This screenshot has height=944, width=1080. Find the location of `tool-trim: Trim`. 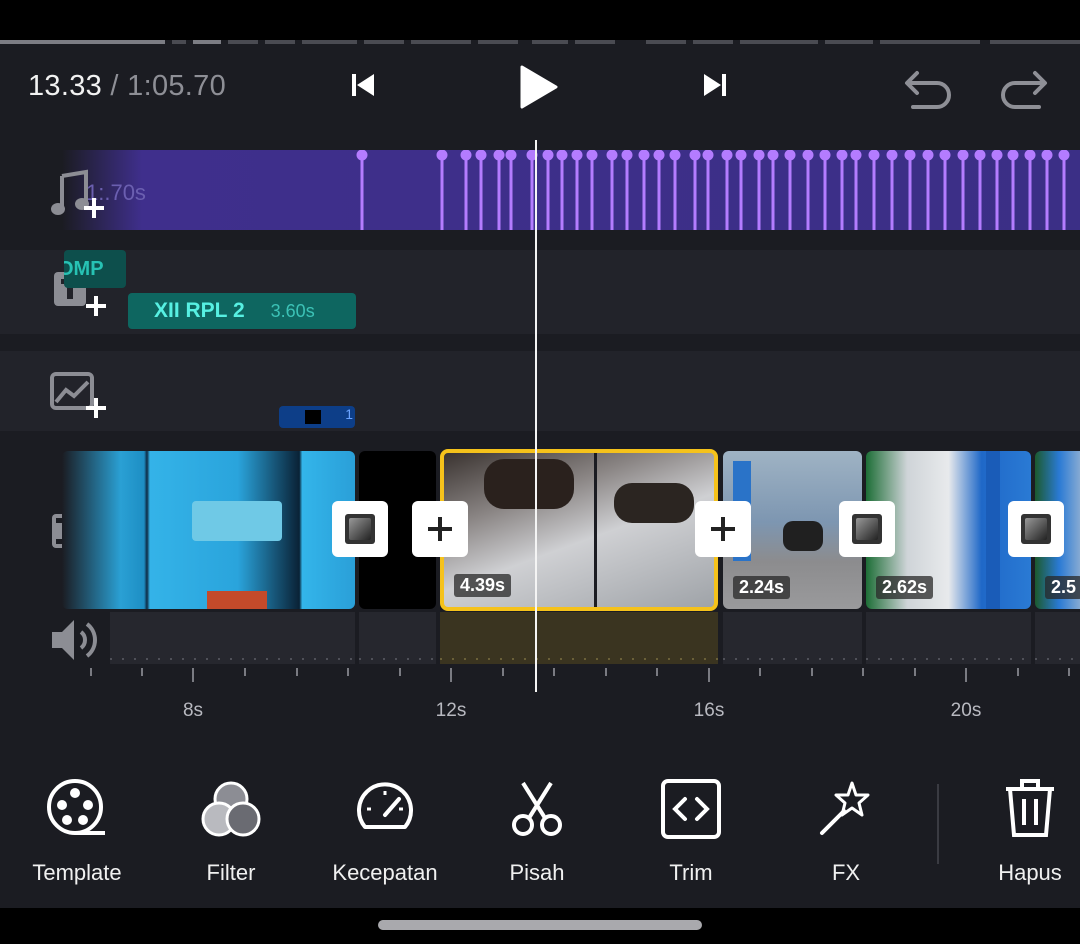

tool-trim: Trim is located at coordinates (691, 823).